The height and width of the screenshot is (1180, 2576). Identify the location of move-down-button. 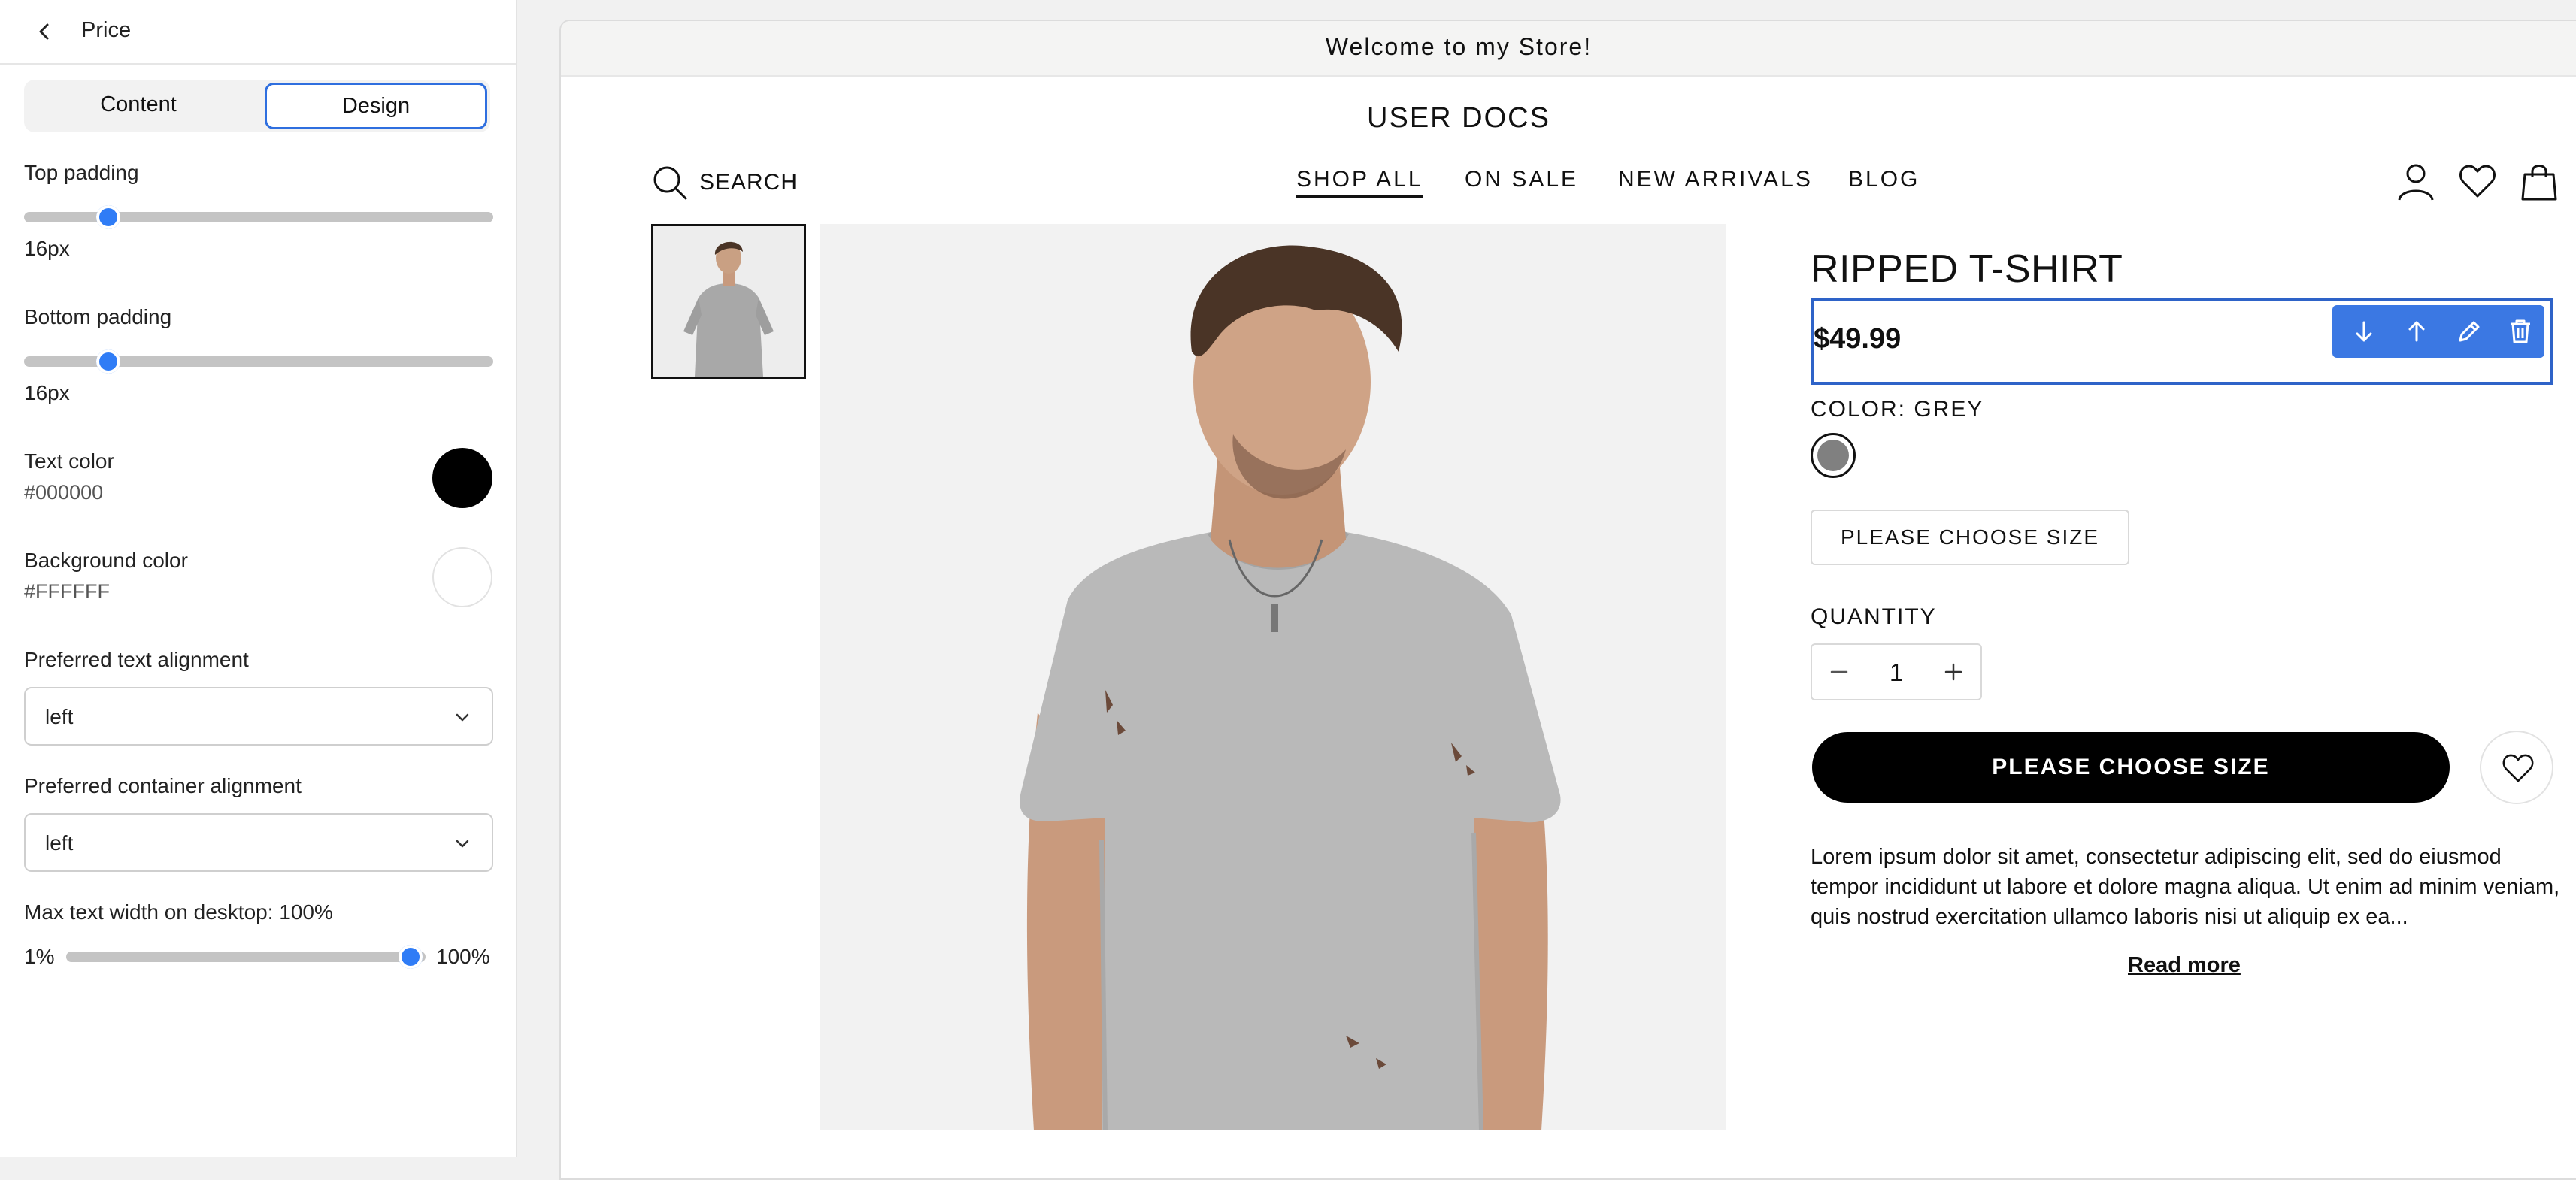
(2364, 331).